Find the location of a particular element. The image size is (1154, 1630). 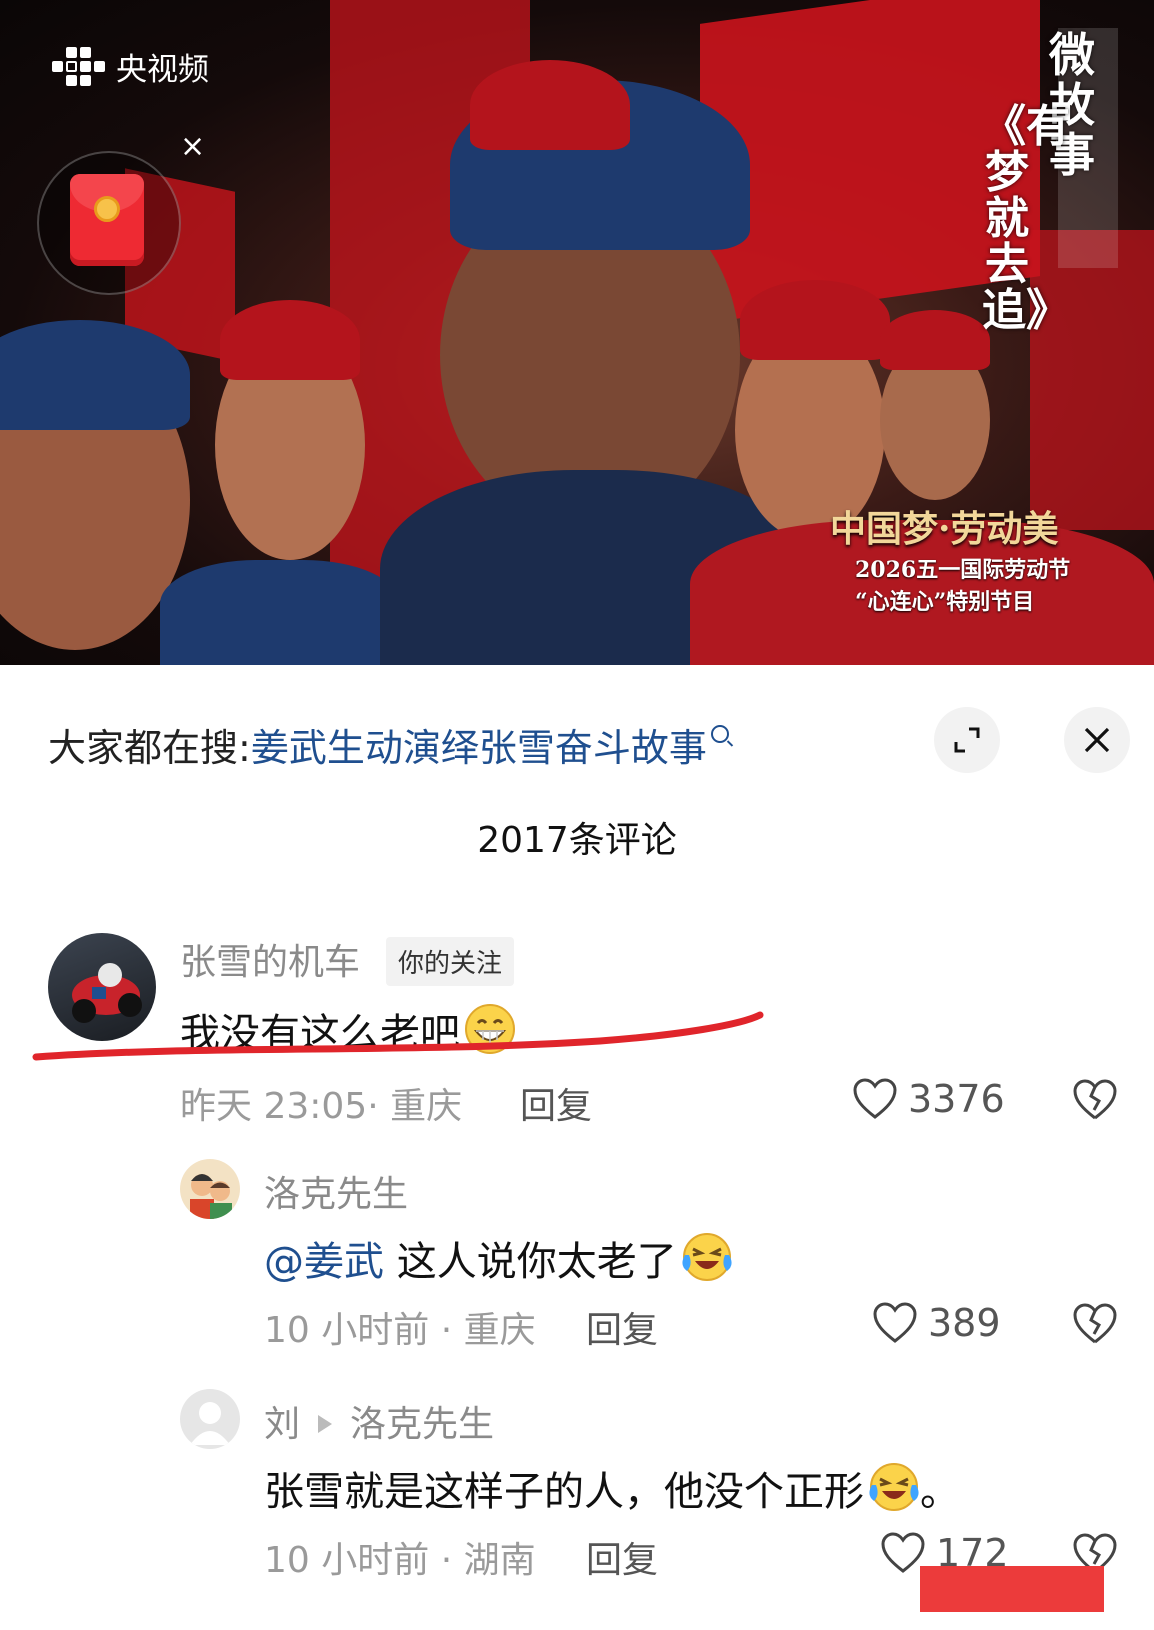

comment-text: 我没有这么老吧 is located at coordinates (348, 1030).